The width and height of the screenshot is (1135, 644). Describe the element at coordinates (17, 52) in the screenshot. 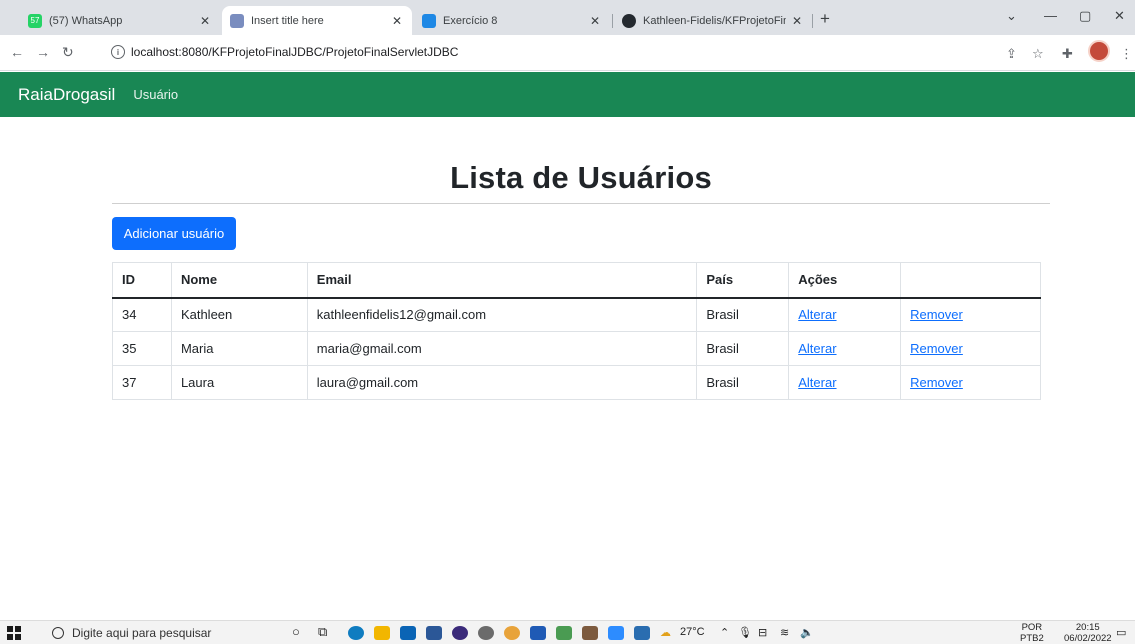

I see `back-icon: ←` at that location.